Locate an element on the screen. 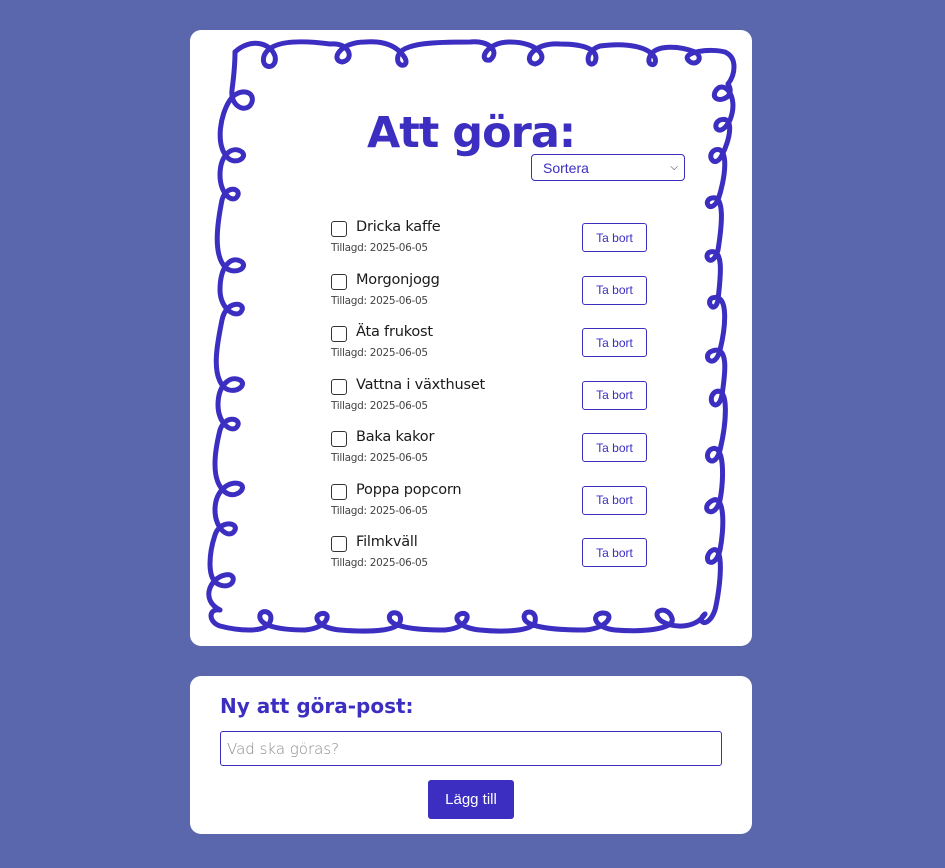 This screenshot has height=868, width=945. list-item: Filmkväll Tillagd: 2025-06-05 Ta bort is located at coordinates (490, 556).